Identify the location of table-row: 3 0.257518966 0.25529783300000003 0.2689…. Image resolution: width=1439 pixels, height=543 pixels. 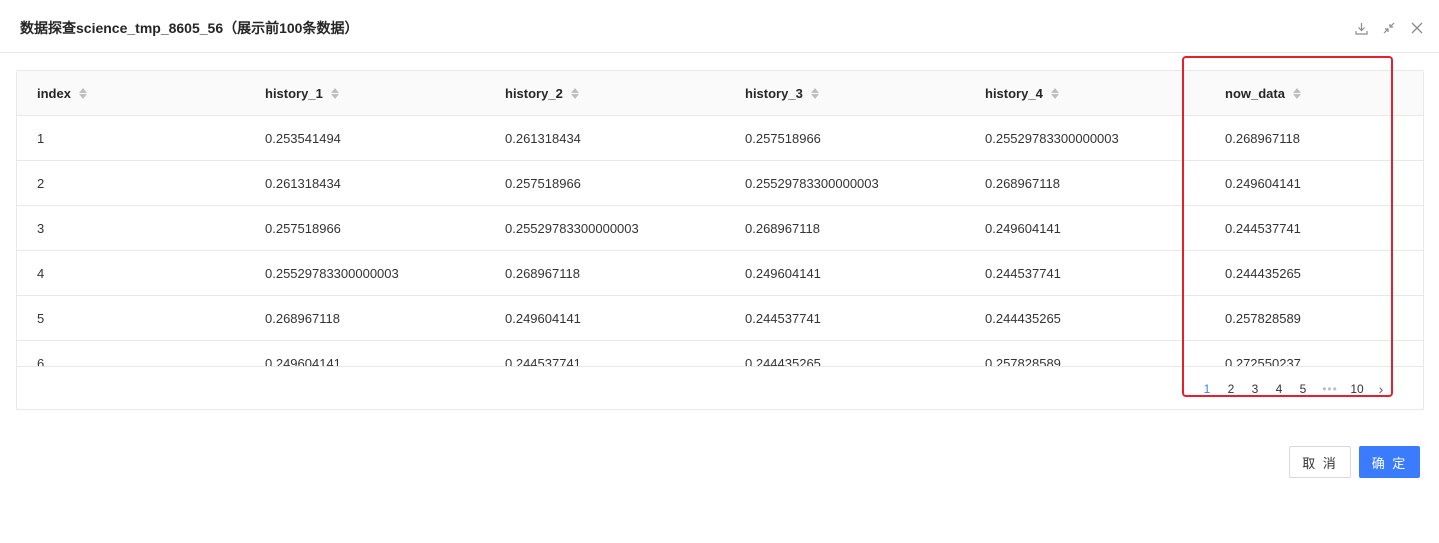
(720, 228).